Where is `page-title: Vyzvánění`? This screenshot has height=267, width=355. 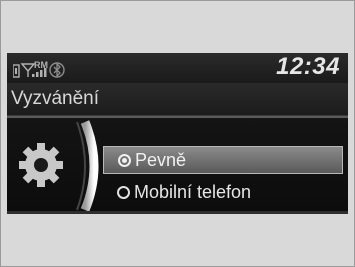 page-title: Vyzvánění is located at coordinates (55, 98).